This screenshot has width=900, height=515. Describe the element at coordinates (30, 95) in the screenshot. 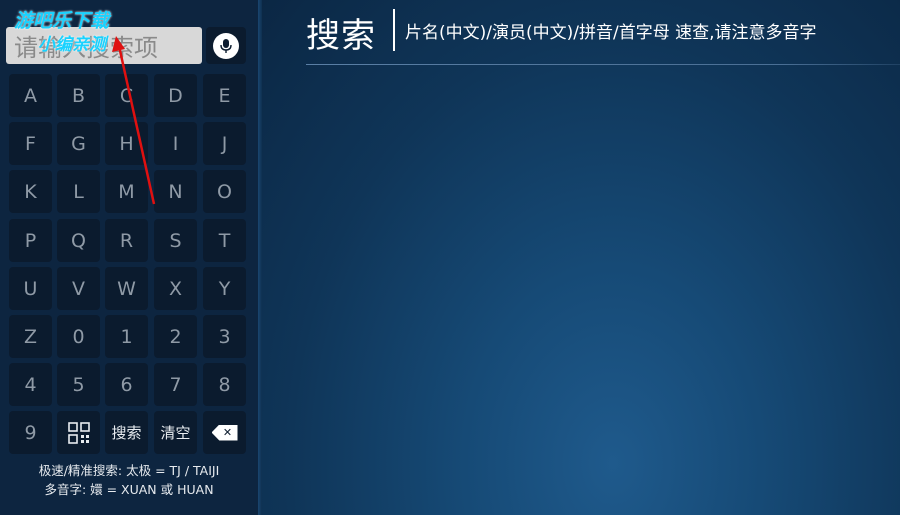

I see `key-a: A` at that location.